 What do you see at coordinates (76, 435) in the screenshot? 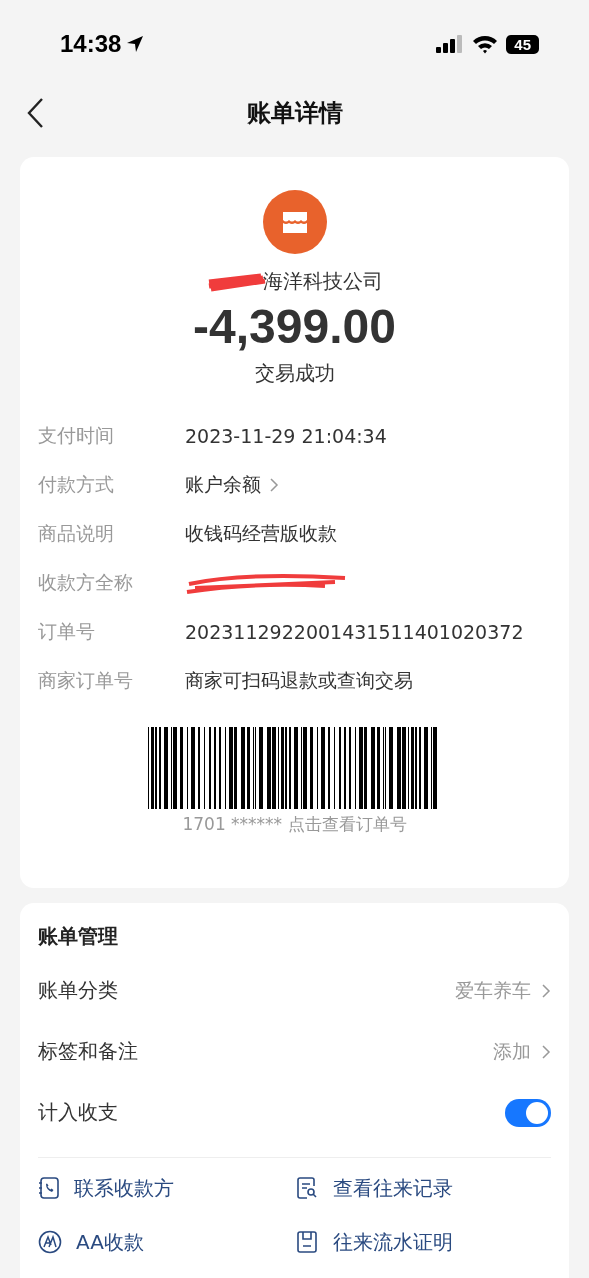
I see `detail-label: 支付时间` at bounding box center [76, 435].